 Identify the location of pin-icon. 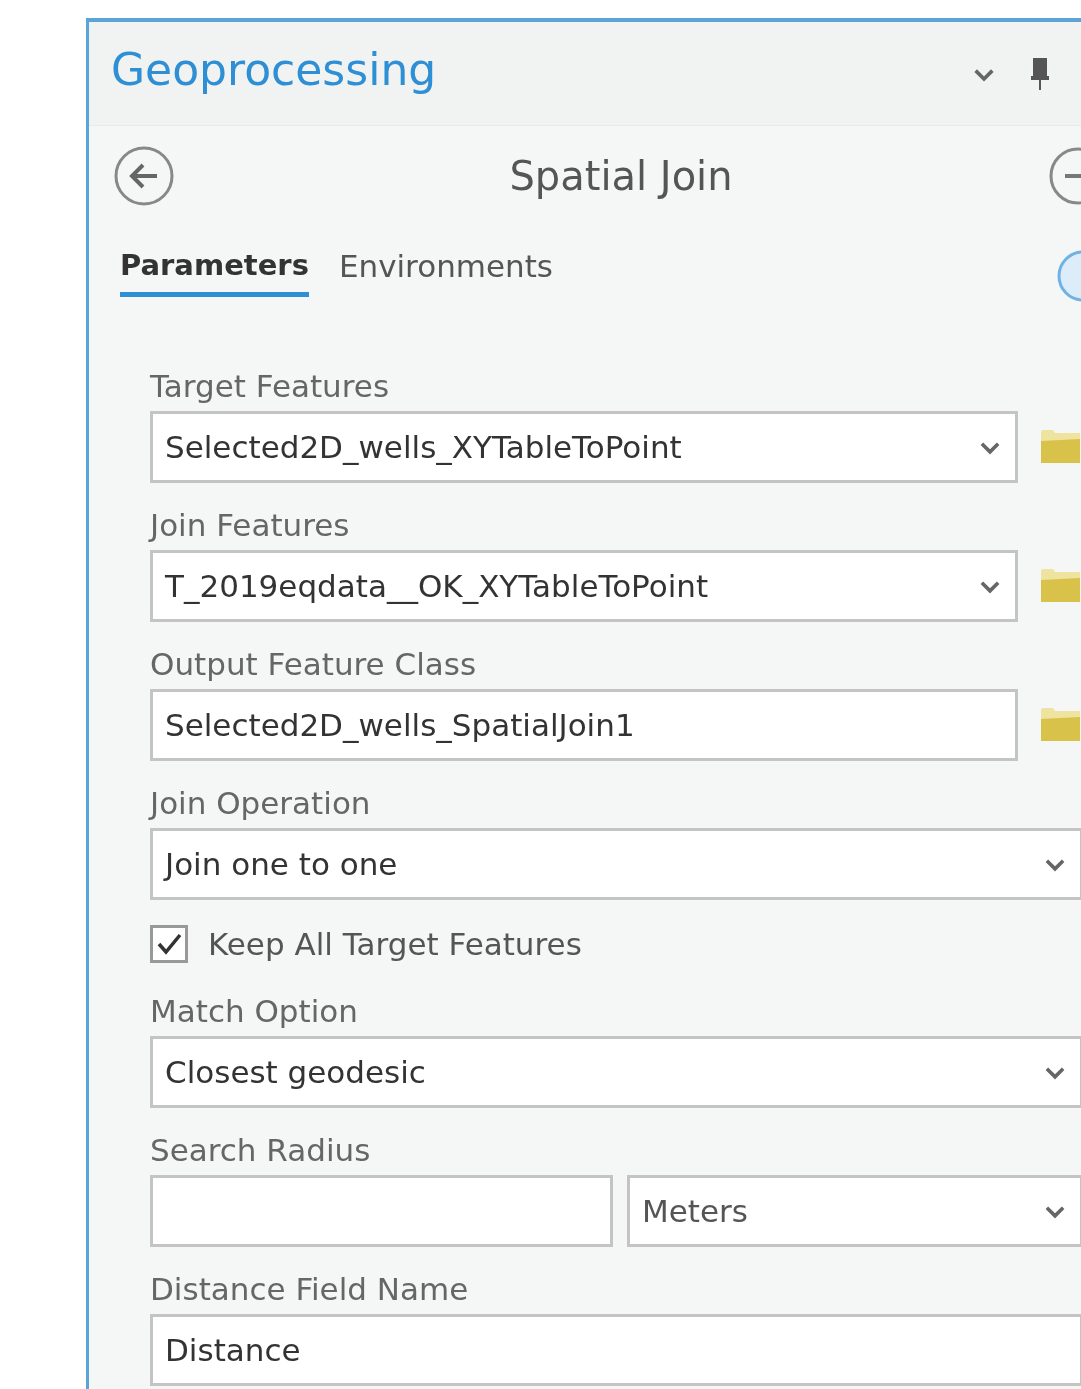
(1040, 73).